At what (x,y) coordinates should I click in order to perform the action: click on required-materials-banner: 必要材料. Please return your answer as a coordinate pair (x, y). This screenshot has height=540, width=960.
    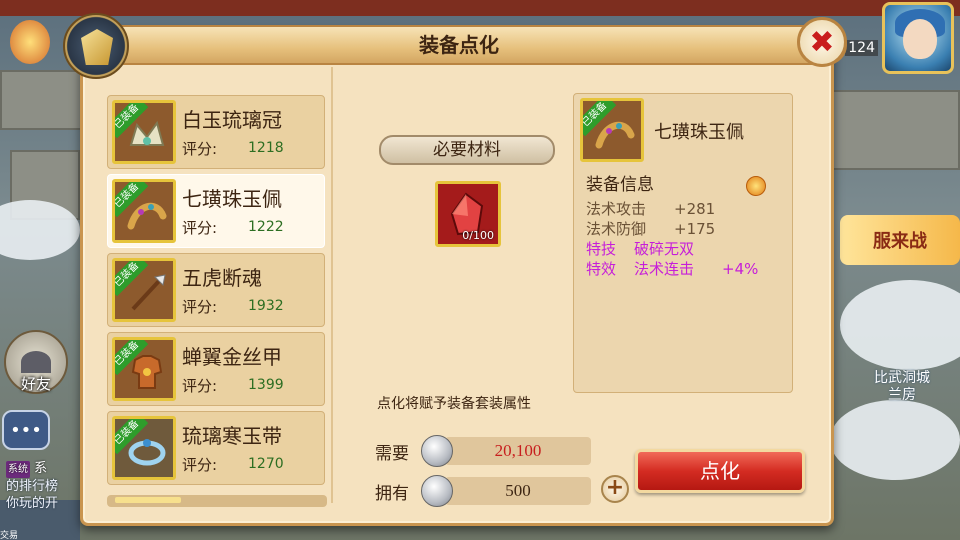
    Looking at the image, I should click on (467, 150).